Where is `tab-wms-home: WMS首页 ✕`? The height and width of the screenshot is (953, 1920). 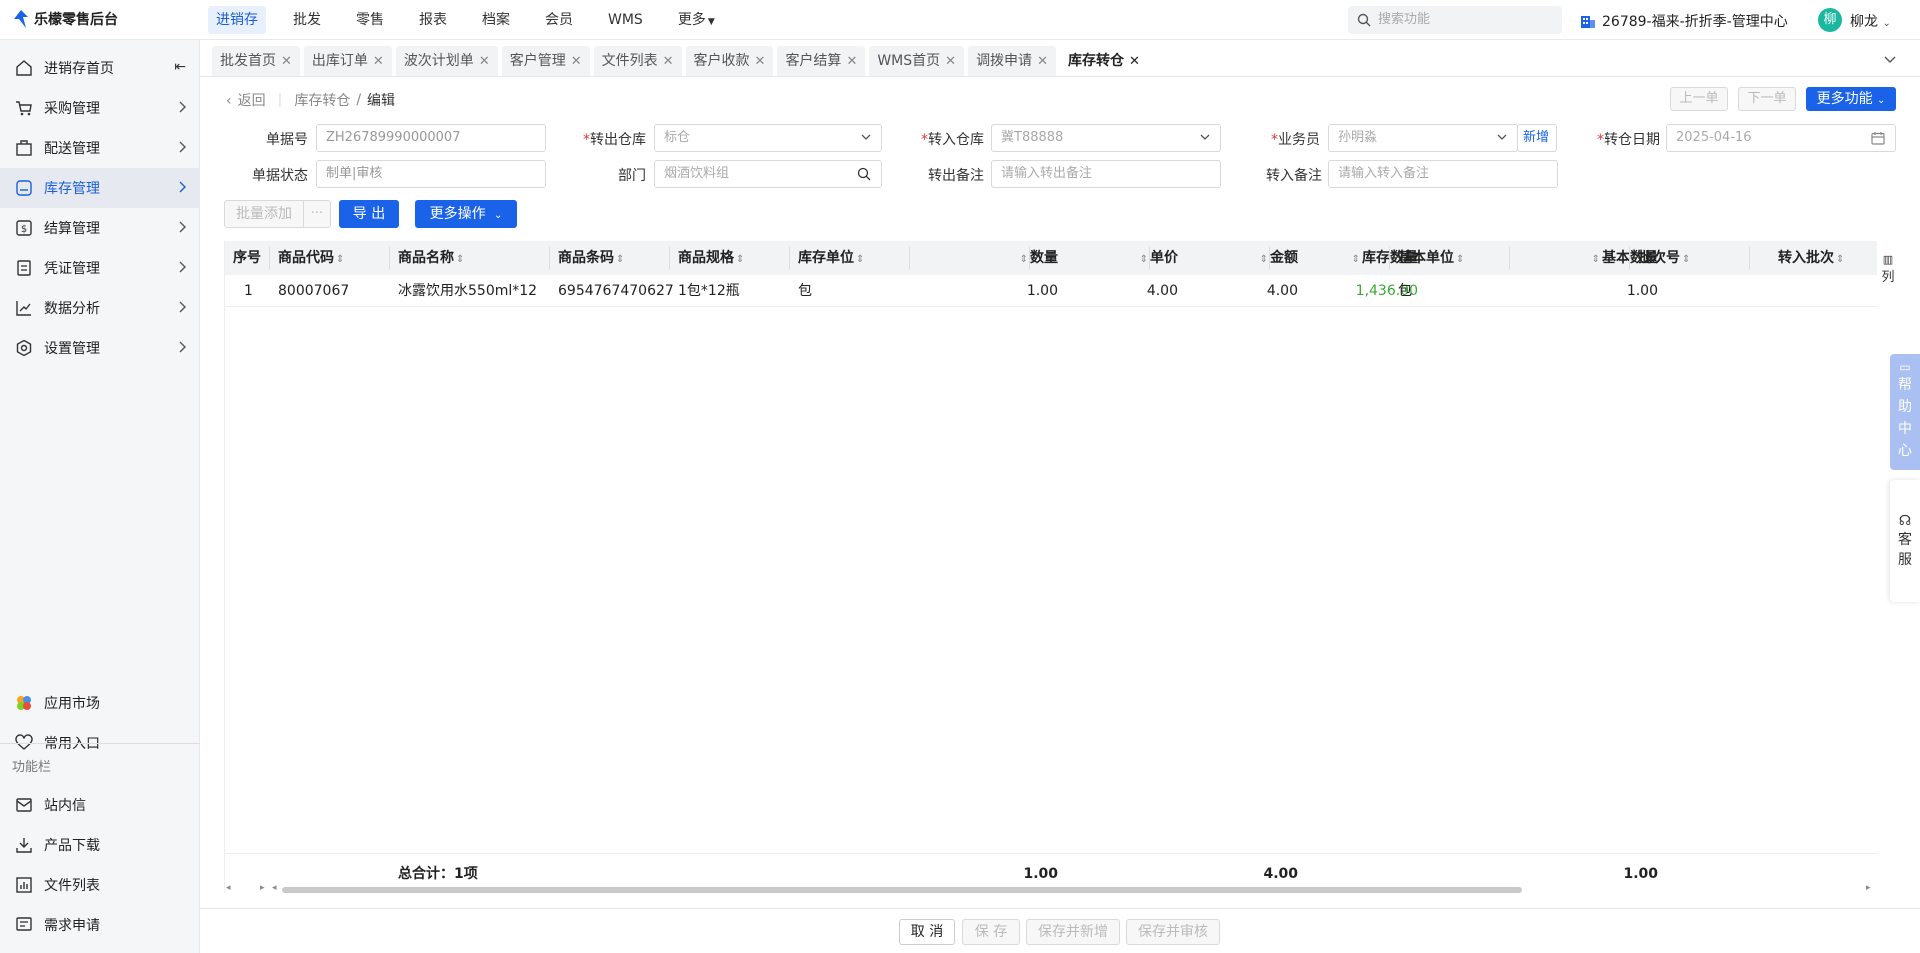 tab-wms-home: WMS首页 ✕ is located at coordinates (917, 61).